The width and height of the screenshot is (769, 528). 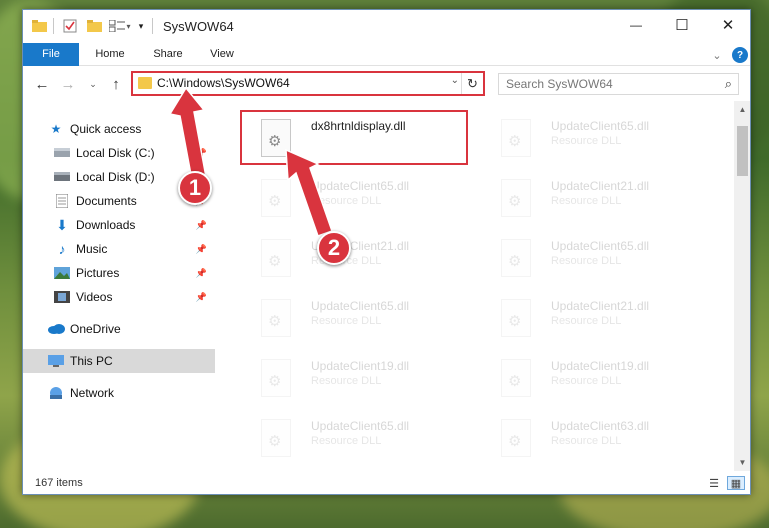 What do you see at coordinates (119, 249) in the screenshot?
I see `sidebar-item-music: ♪ Music 📌` at bounding box center [119, 249].